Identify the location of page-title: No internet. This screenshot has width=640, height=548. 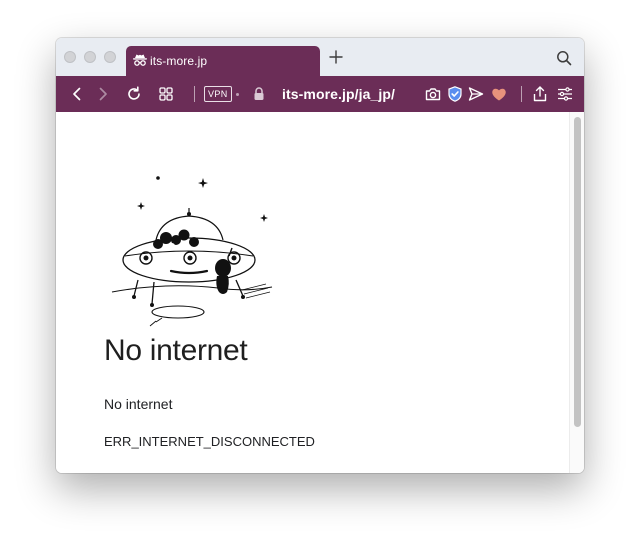
(176, 350).